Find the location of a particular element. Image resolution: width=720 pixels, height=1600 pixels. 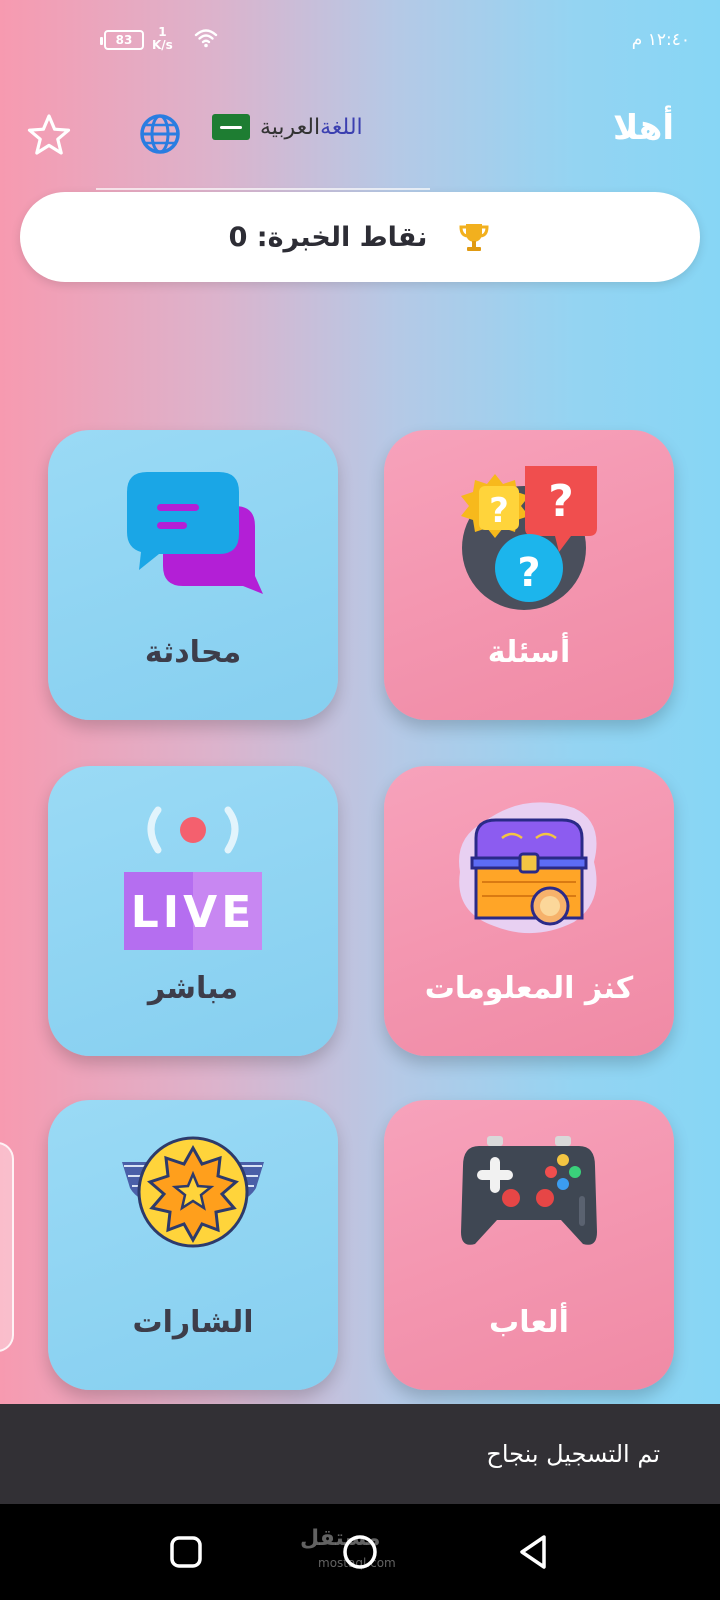

badge-icon is located at coordinates (193, 1192).